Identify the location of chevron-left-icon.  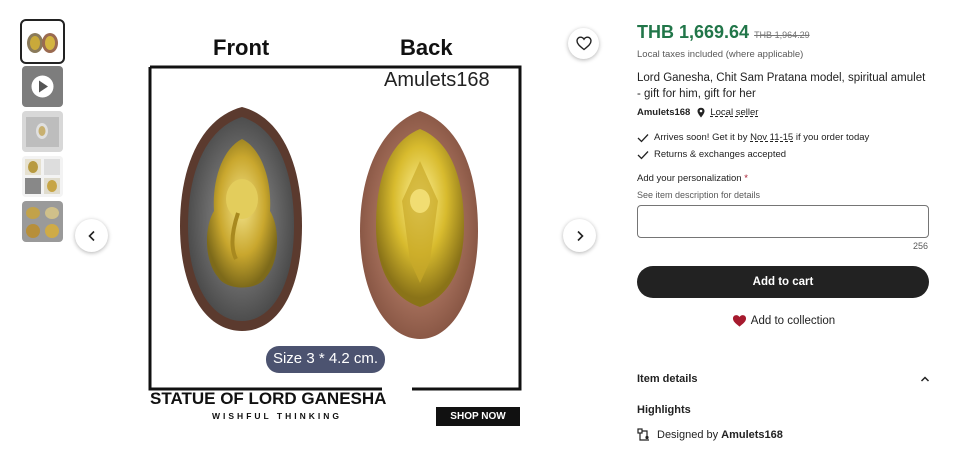
(91, 235).